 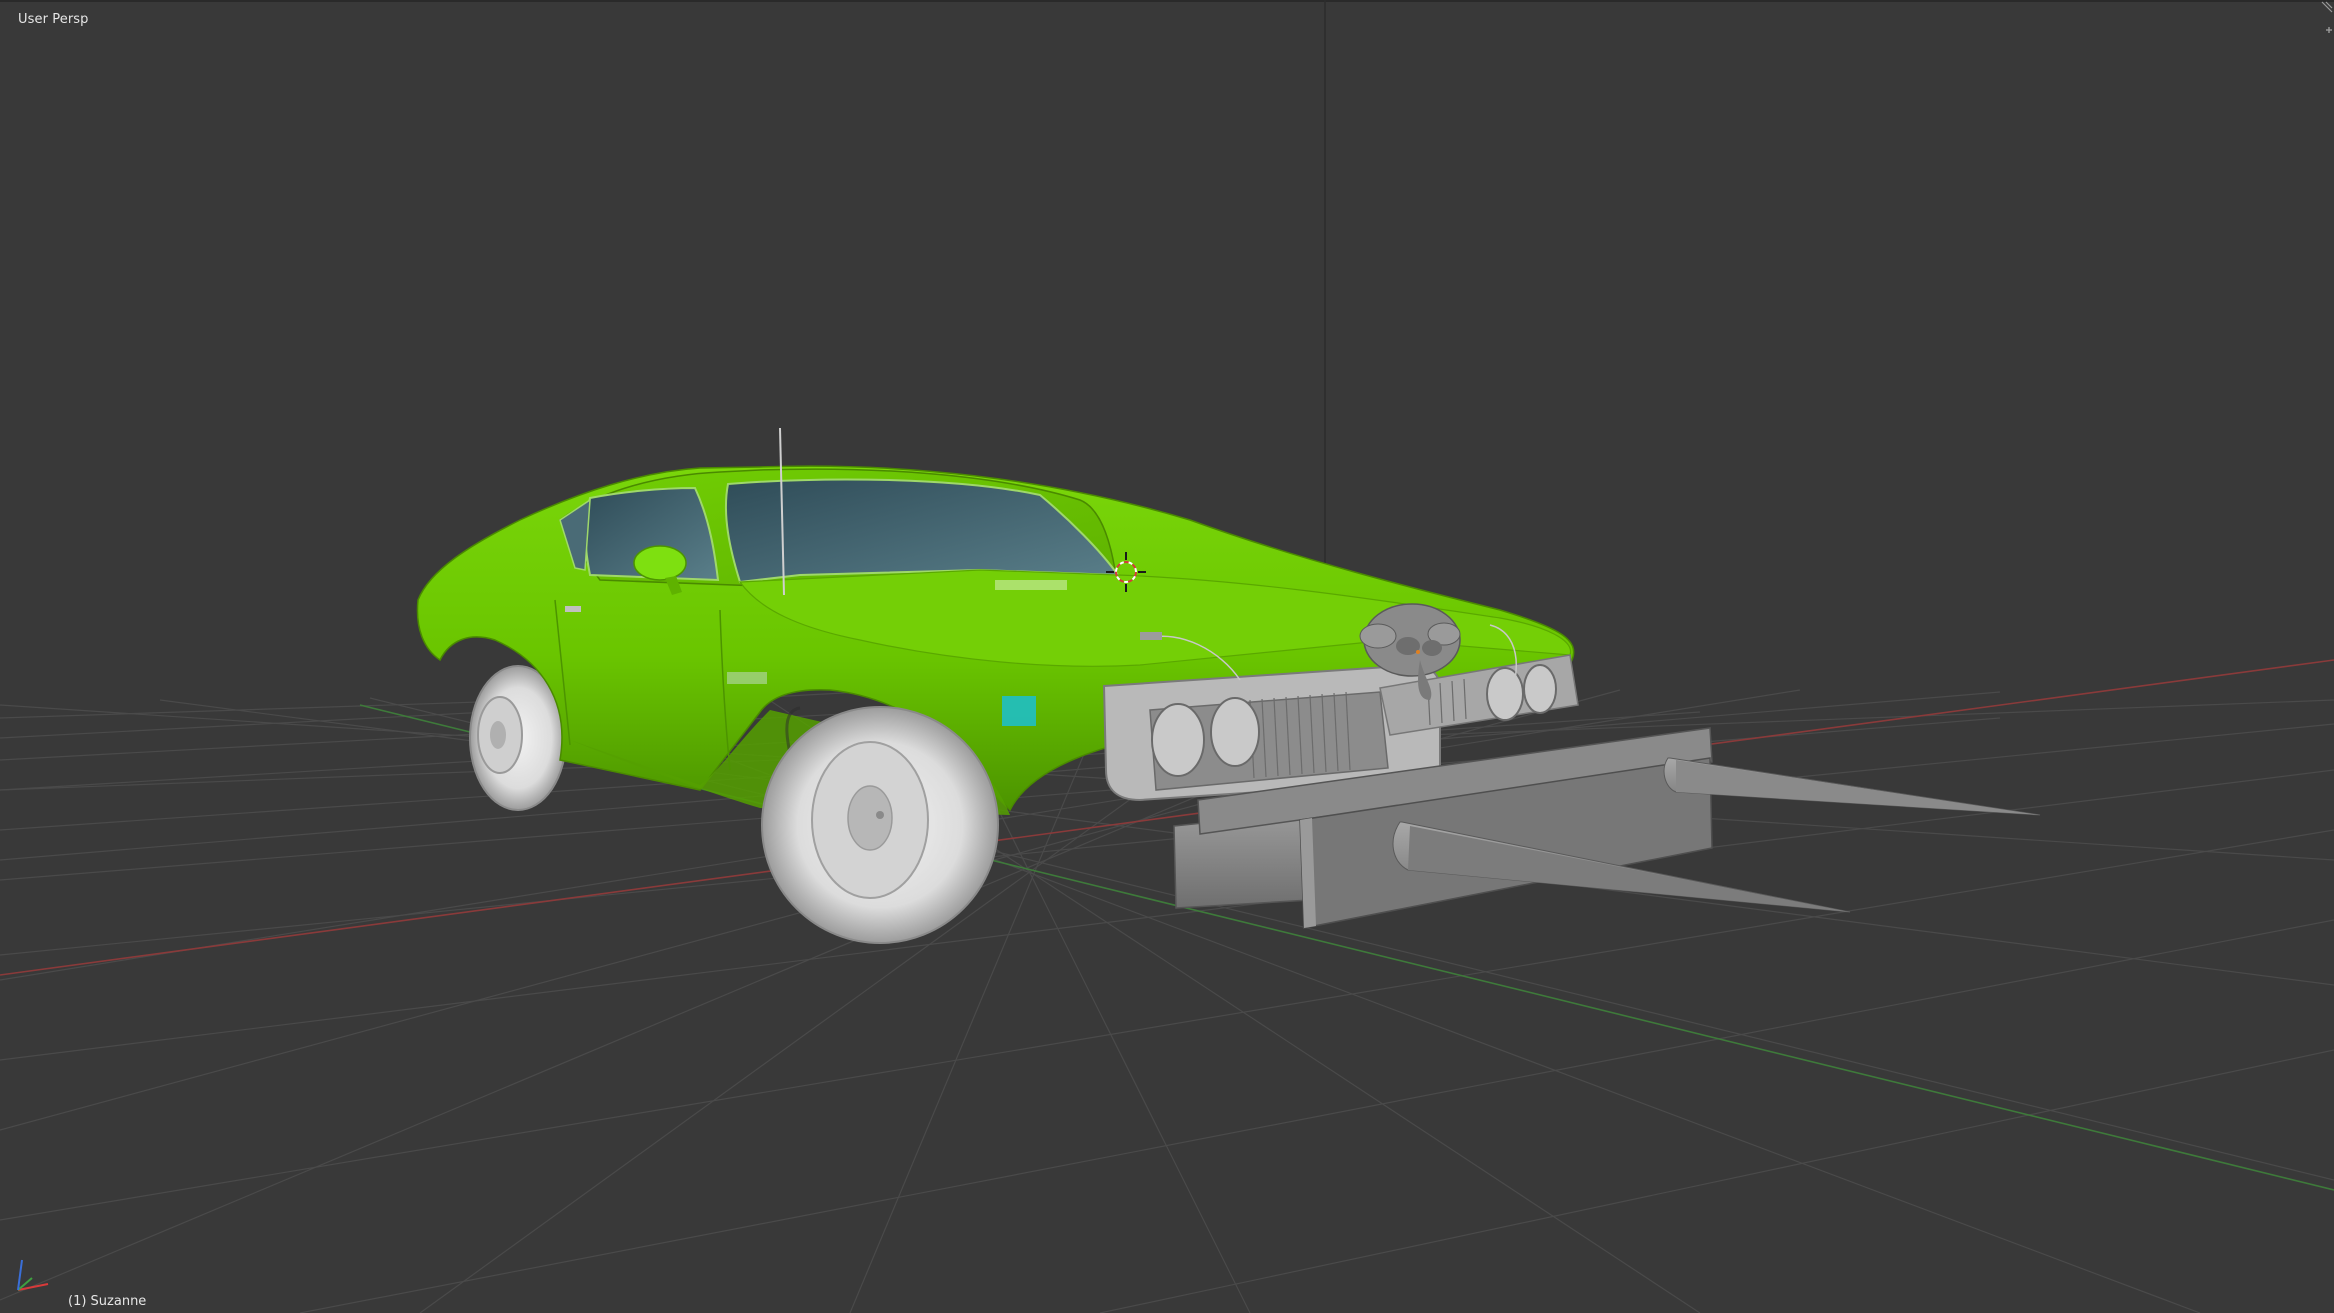 What do you see at coordinates (1019, 711) in the screenshot?
I see `fender-badge` at bounding box center [1019, 711].